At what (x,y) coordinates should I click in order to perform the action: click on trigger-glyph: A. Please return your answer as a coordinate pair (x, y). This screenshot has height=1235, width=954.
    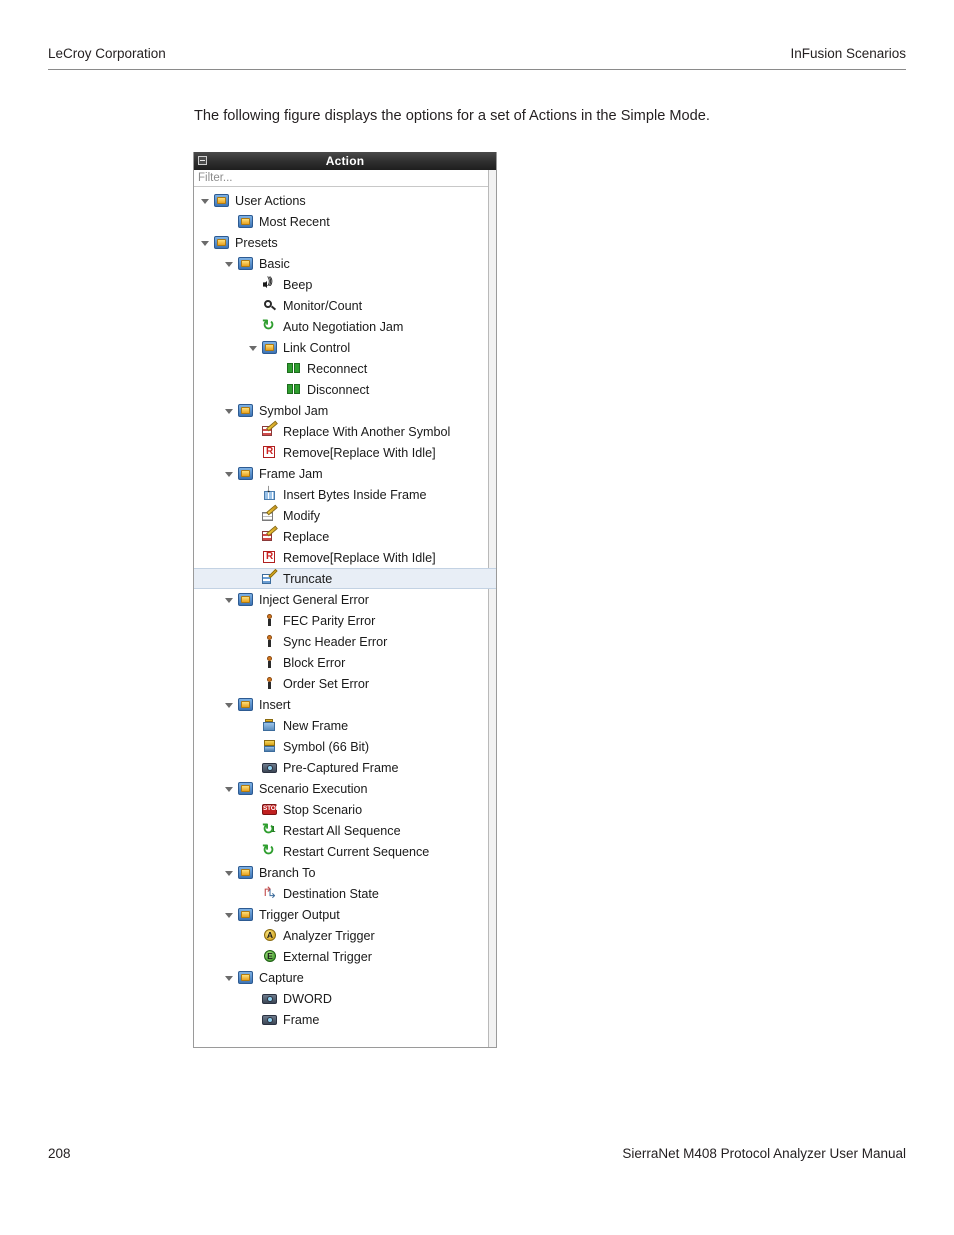
    Looking at the image, I should click on (270, 935).